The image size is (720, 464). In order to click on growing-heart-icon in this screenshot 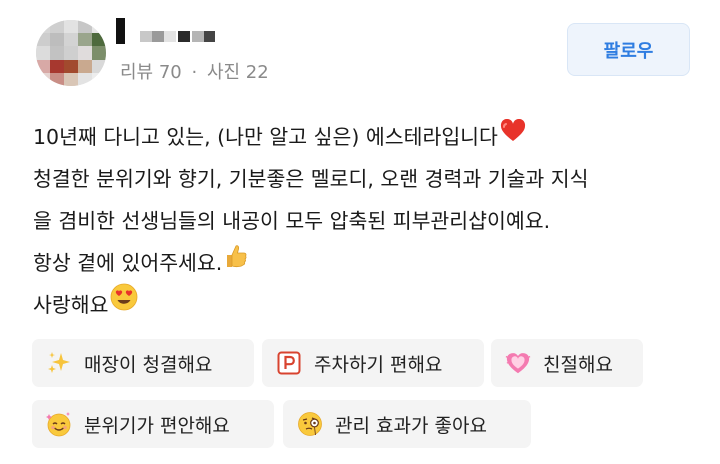, I will do `click(518, 363)`.